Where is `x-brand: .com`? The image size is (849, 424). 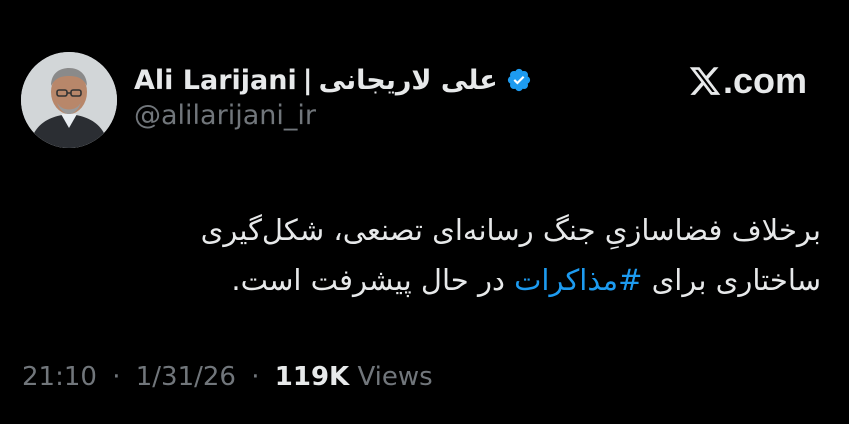
x-brand: .com is located at coordinates (747, 81).